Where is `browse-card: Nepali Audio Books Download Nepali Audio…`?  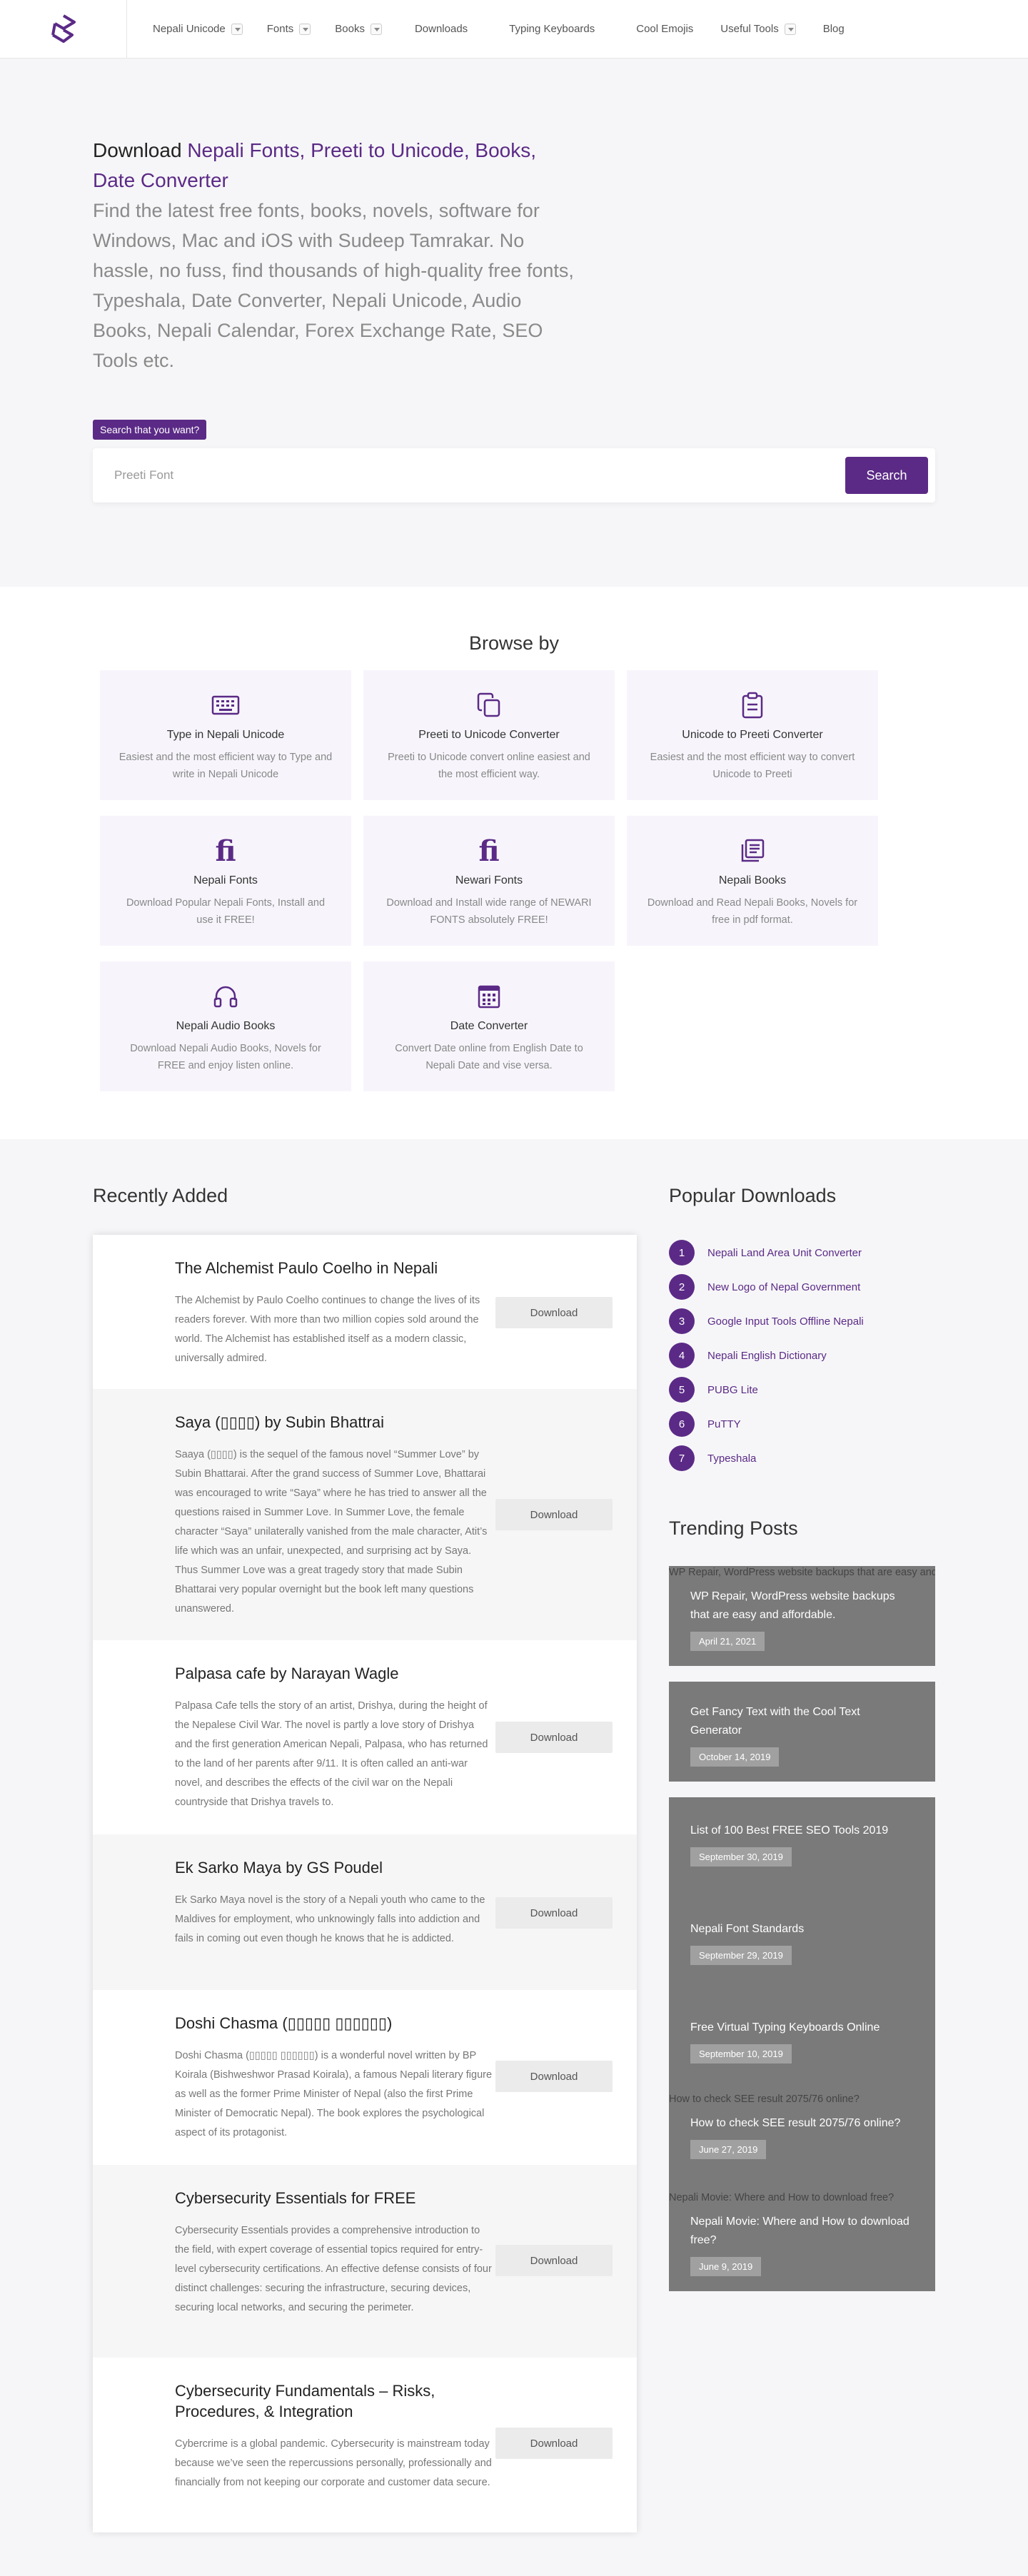
browse-card: Nepali Audio Books Download Nepali Audio… is located at coordinates (225, 1026).